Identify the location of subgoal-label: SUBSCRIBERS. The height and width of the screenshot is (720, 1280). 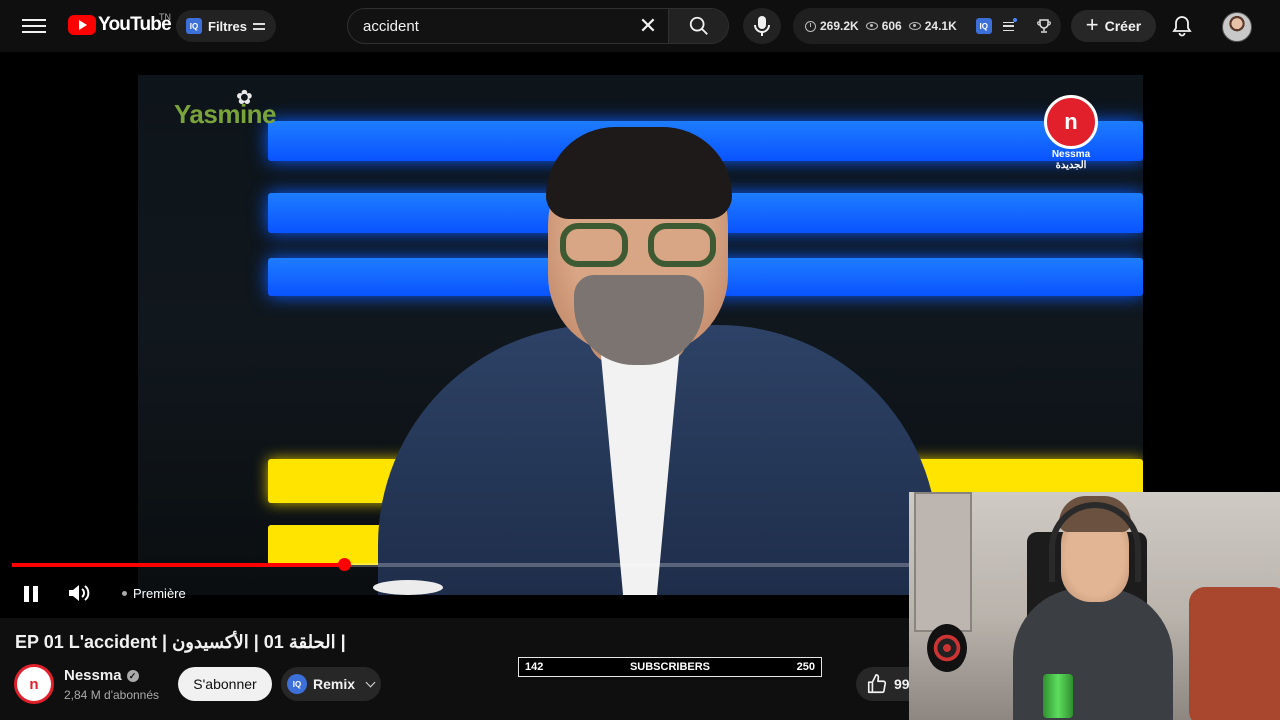
(670, 667).